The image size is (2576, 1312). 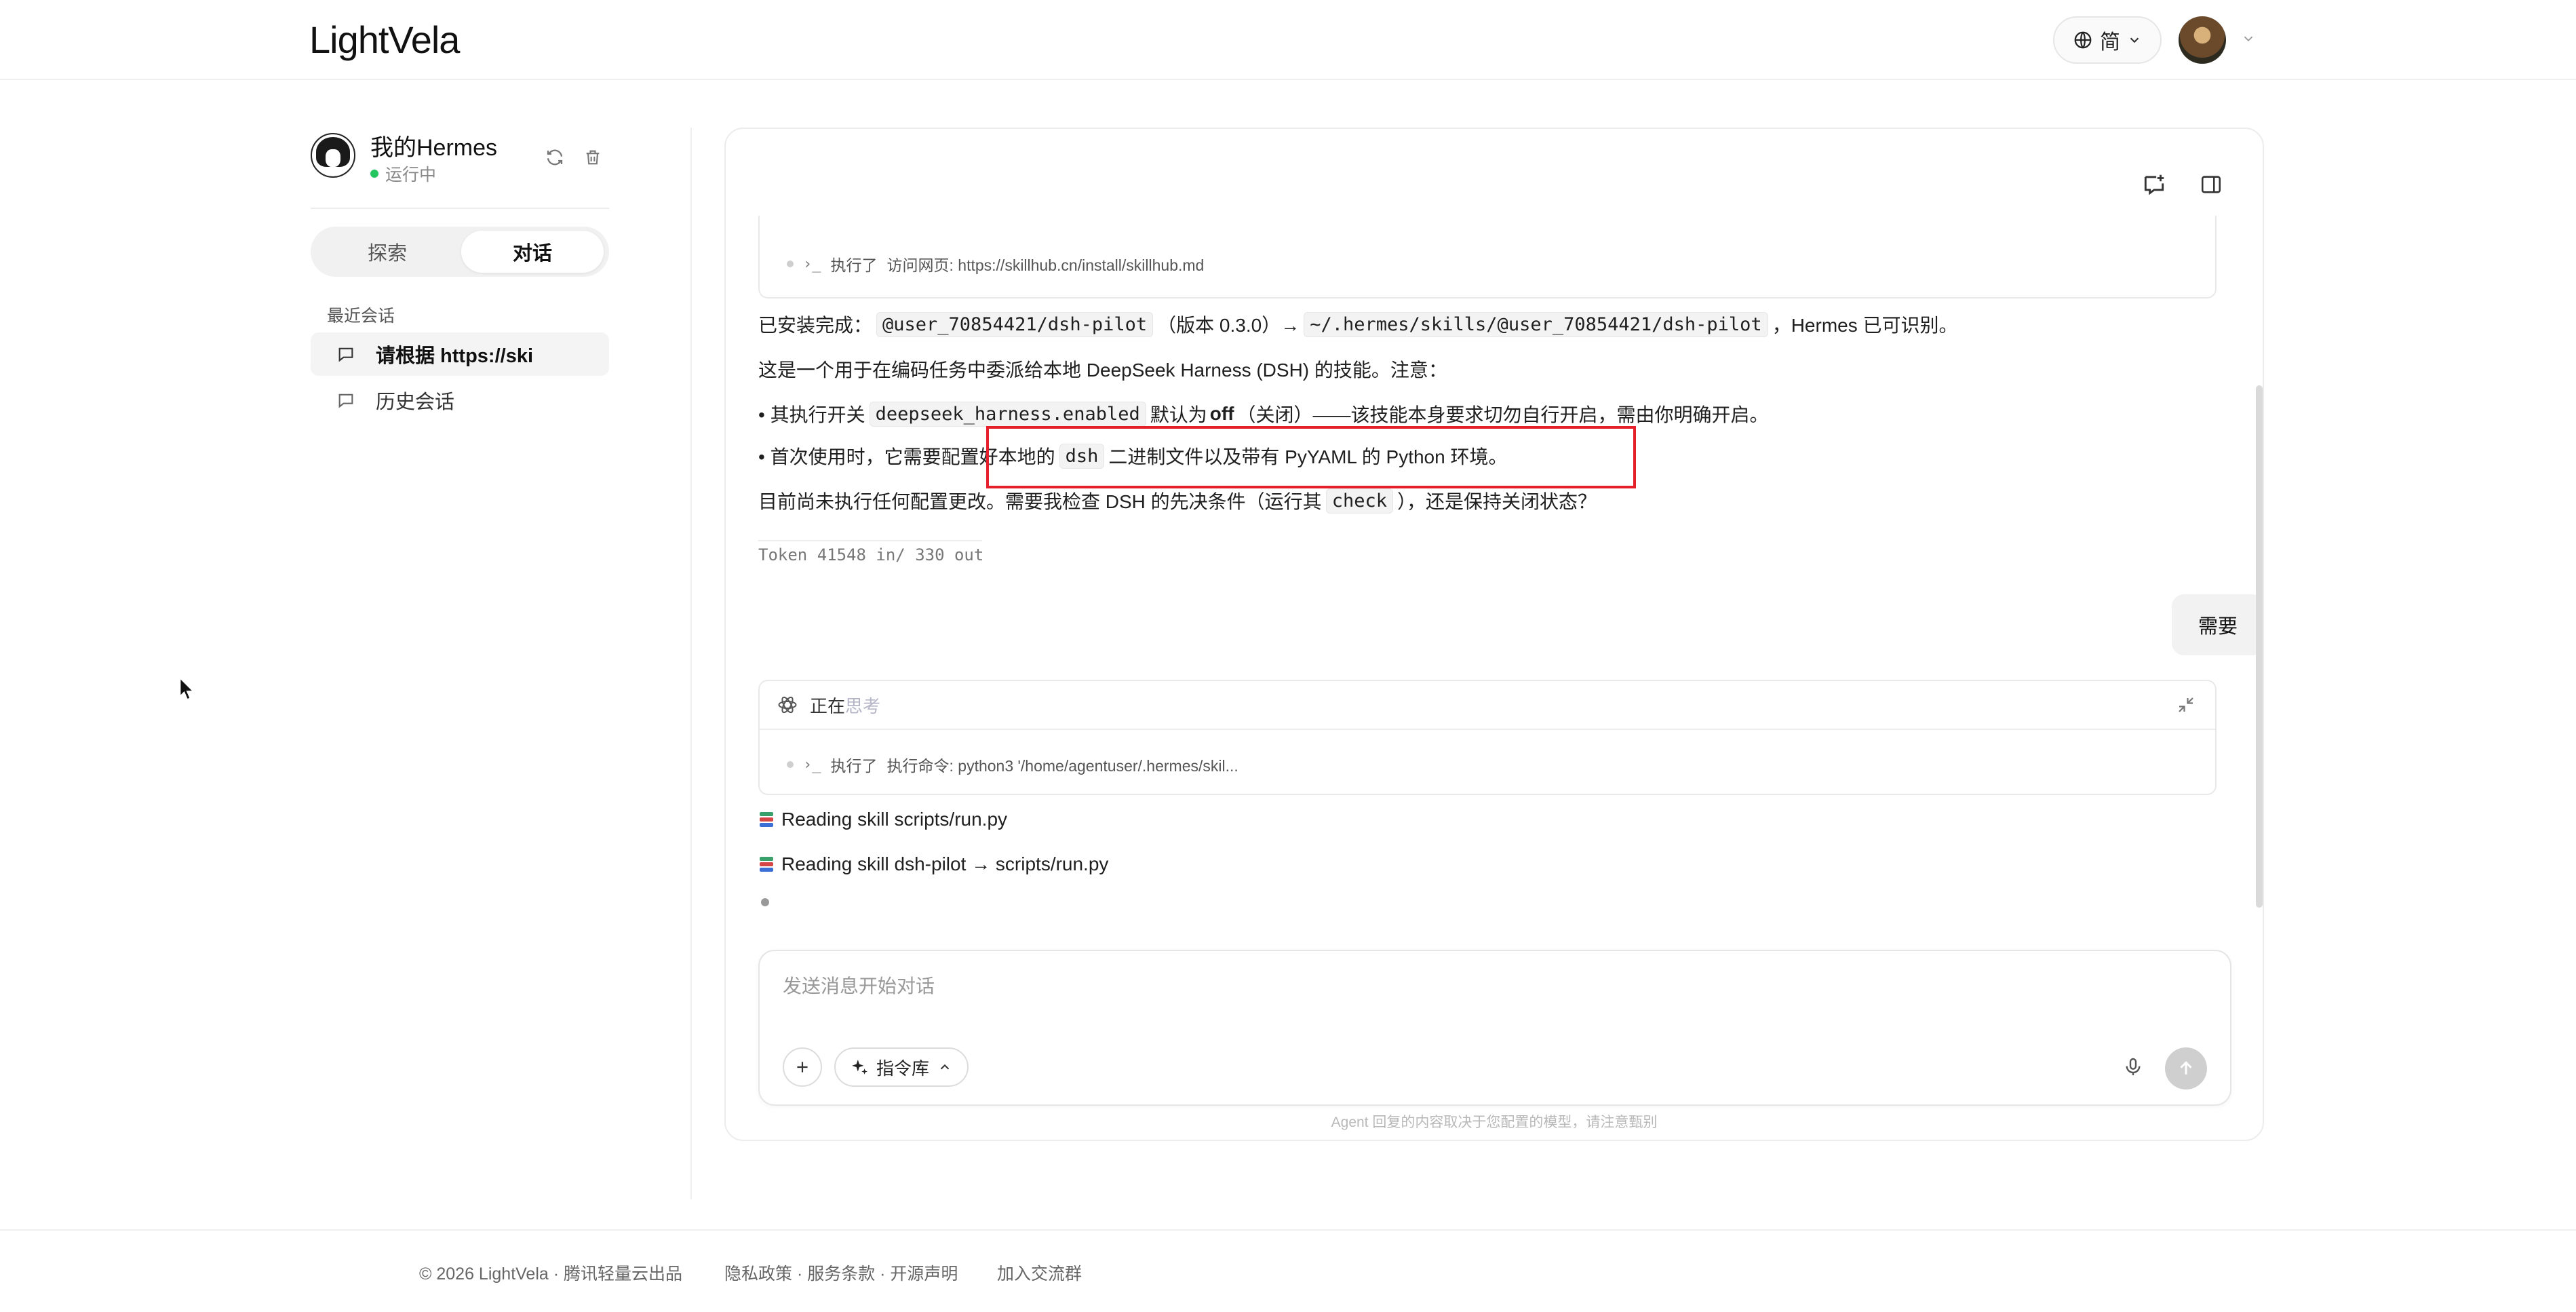 I want to click on microphone-icon, so click(x=2133, y=1066).